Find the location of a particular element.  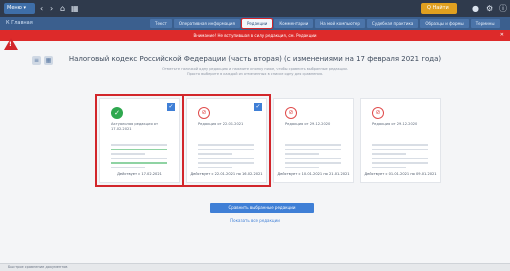

product-logo: К Главная is located at coordinates (19, 23).